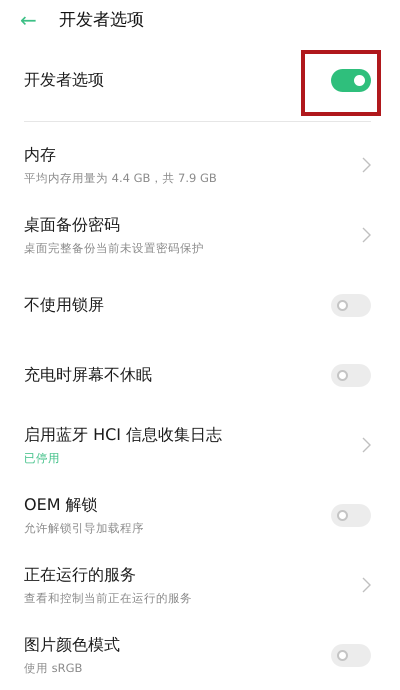 The width and height of the screenshot is (400, 690). Describe the element at coordinates (123, 435) in the screenshot. I see `setting-label: 启用蓝牙 HCI 信息收集日志` at that location.